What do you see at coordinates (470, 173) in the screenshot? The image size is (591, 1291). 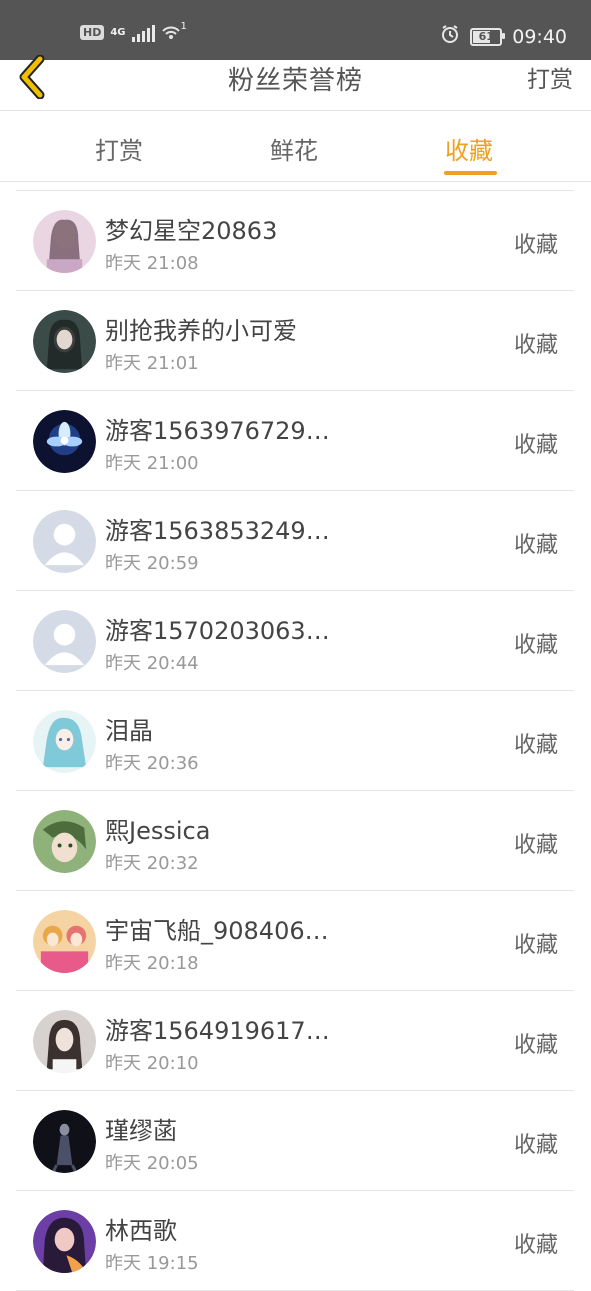 I see `active-tab-indicator` at bounding box center [470, 173].